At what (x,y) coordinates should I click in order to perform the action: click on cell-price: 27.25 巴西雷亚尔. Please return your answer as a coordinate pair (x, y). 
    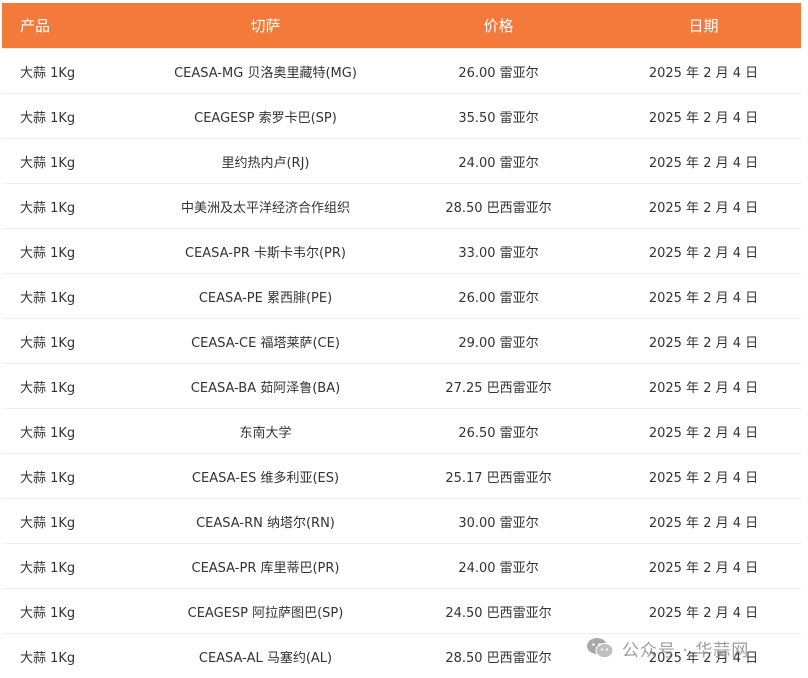
    Looking at the image, I should click on (498, 386).